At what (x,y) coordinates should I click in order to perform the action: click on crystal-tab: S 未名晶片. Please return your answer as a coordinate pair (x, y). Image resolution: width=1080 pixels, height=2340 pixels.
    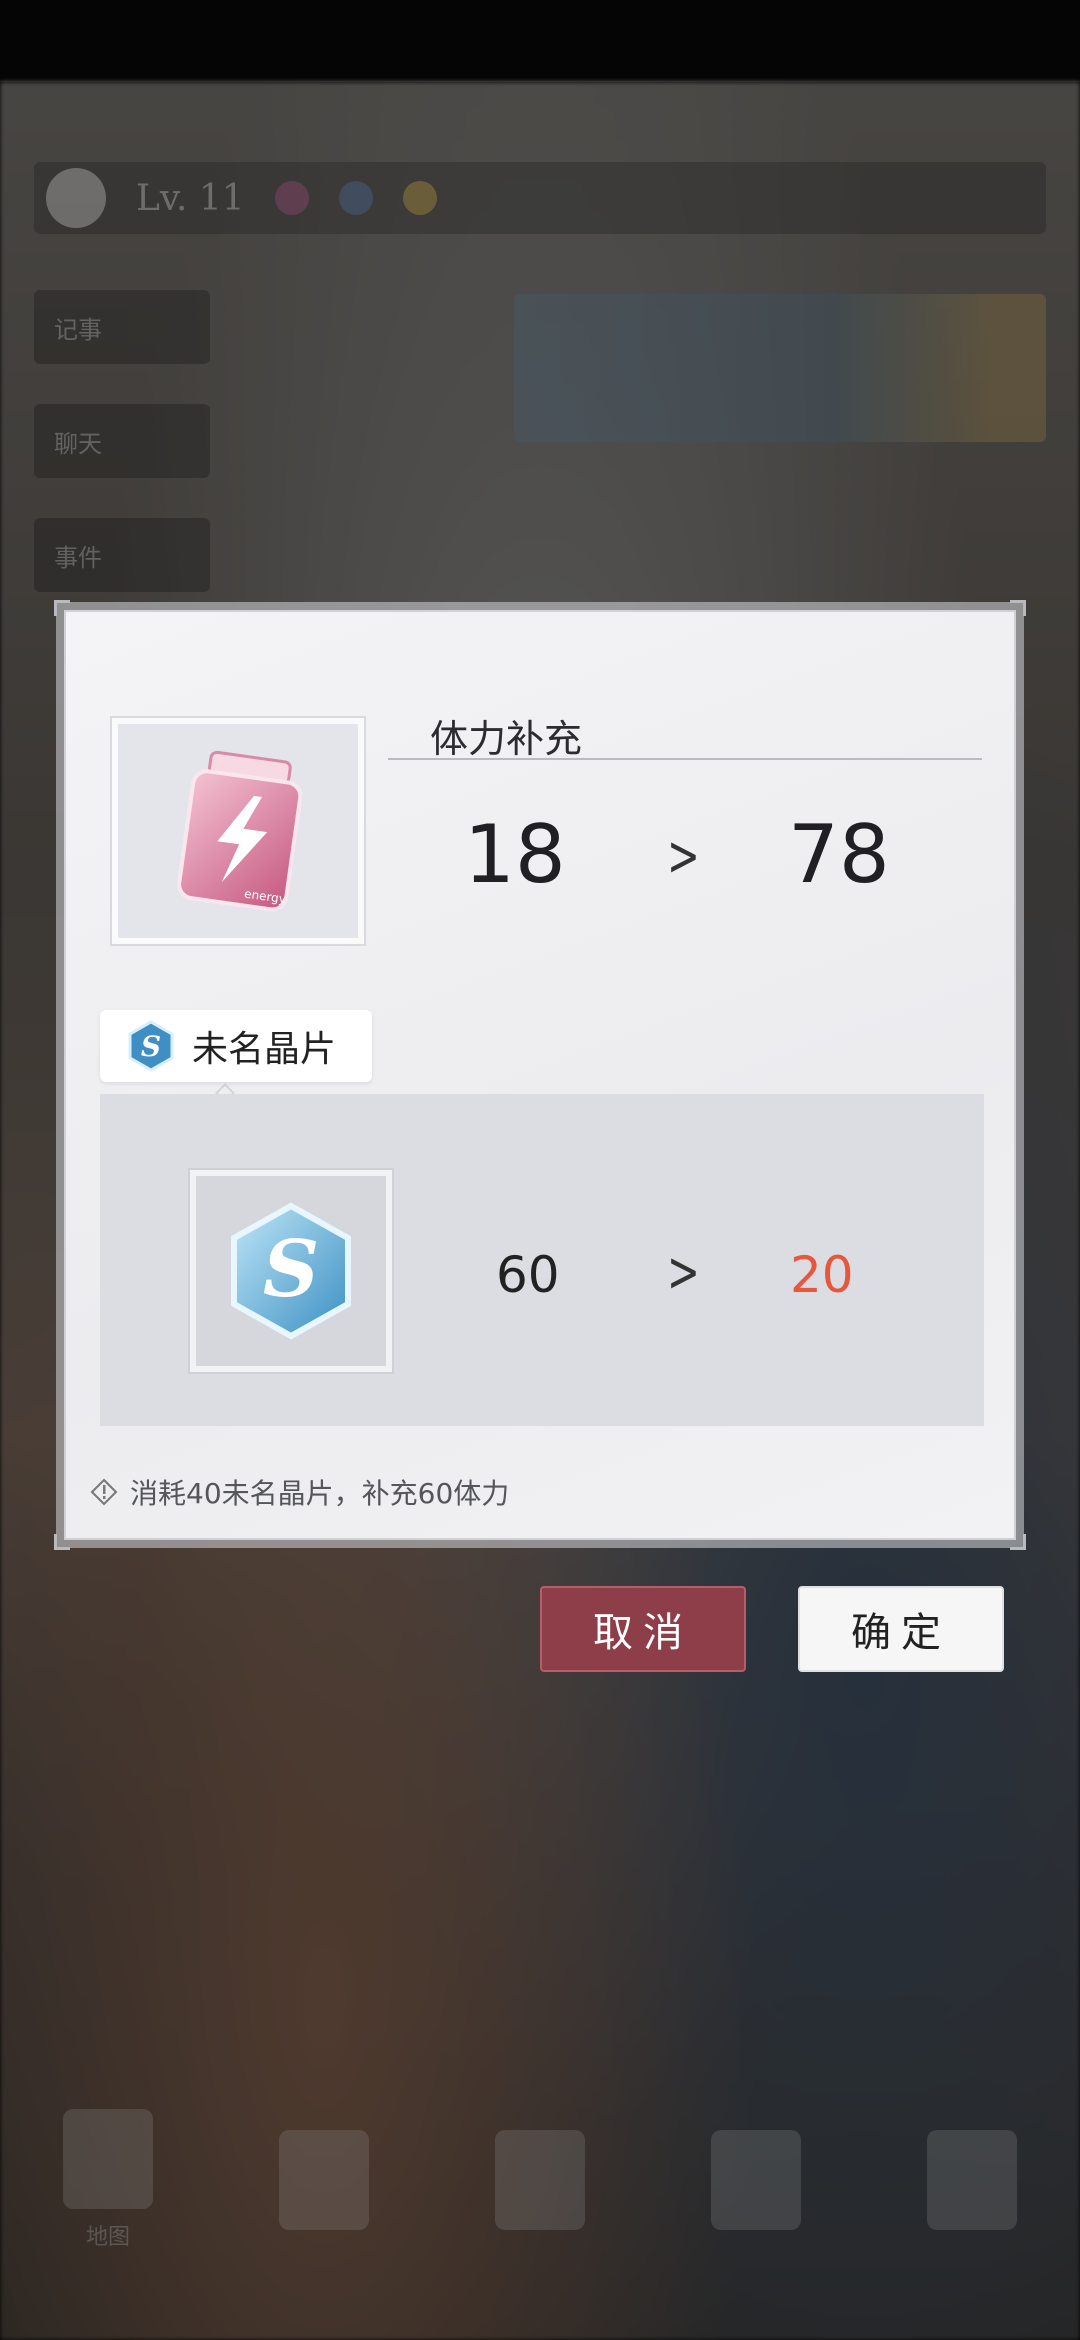
    Looking at the image, I should click on (236, 1046).